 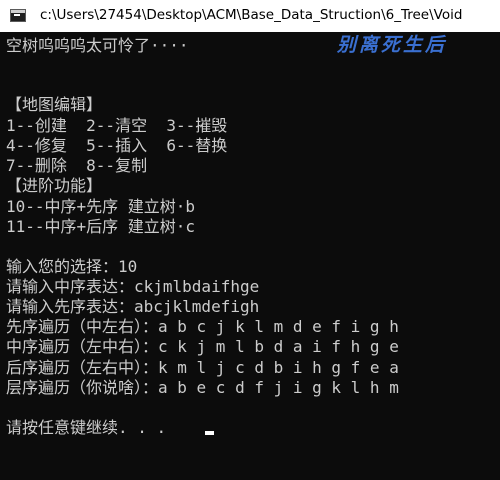 What do you see at coordinates (117, 125) in the screenshot?
I see `console-line: 1--创建 2--清空 3--摧毁` at bounding box center [117, 125].